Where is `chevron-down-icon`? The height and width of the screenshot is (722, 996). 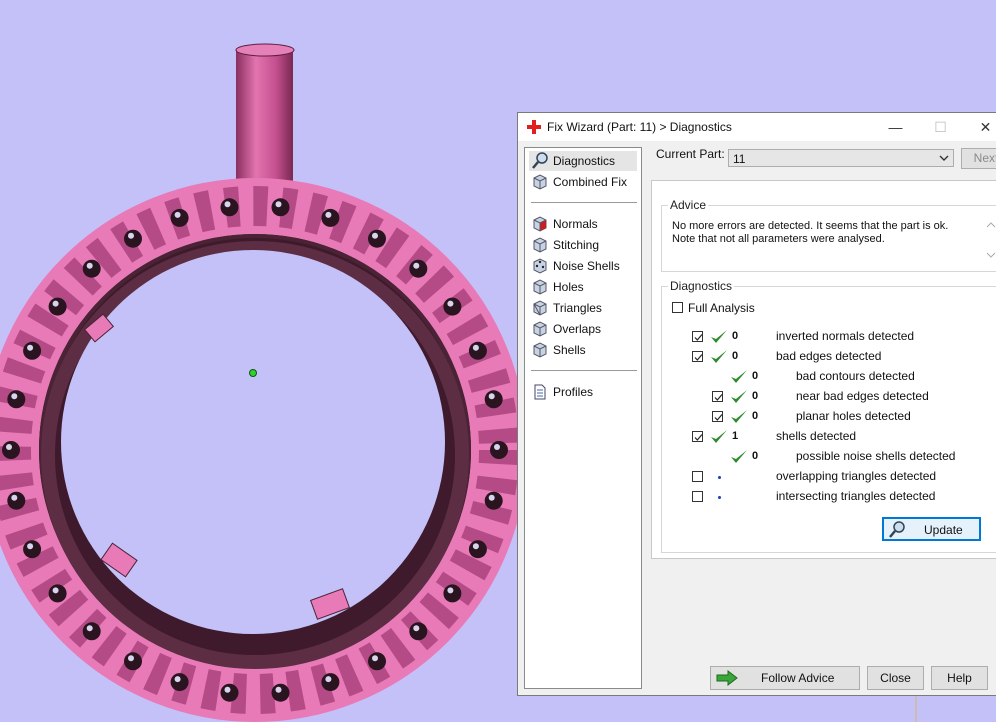 chevron-down-icon is located at coordinates (944, 159).